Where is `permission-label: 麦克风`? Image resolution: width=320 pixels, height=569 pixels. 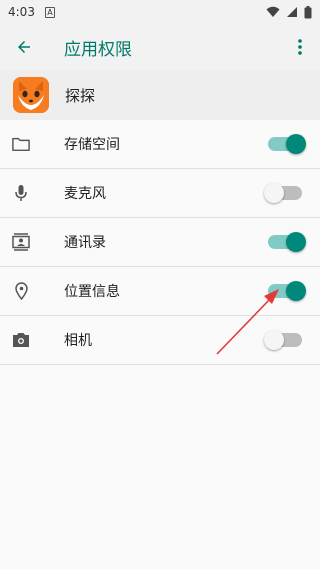
permission-label: 麦克风 is located at coordinates (85, 194).